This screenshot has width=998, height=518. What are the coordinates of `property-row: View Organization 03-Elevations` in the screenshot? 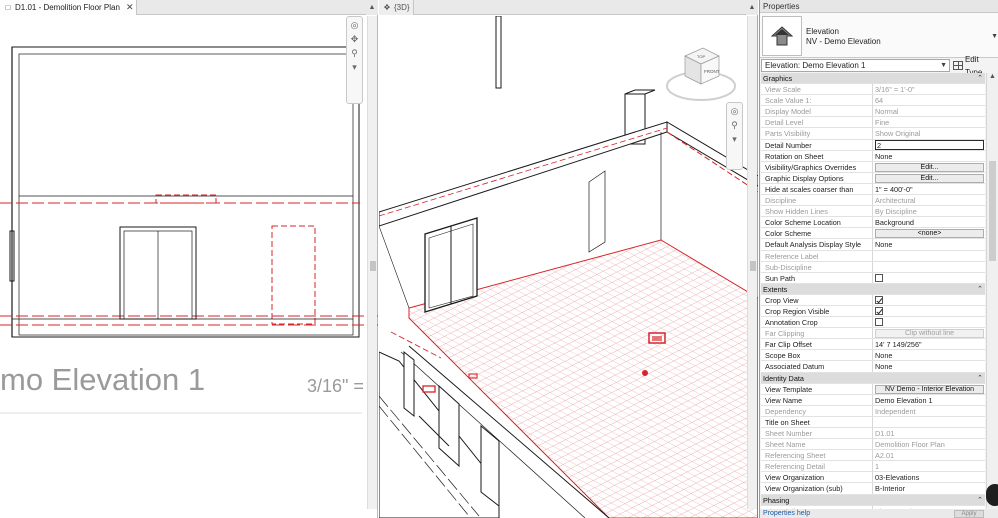 It's located at (873, 478).